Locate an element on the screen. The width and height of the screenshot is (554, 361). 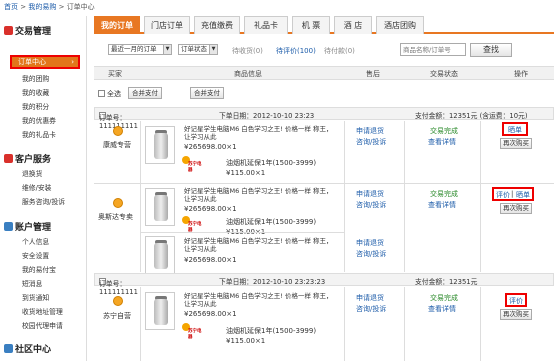
sidebar-item-wallet: 我的易付宝 is located at coordinates (39, 269).